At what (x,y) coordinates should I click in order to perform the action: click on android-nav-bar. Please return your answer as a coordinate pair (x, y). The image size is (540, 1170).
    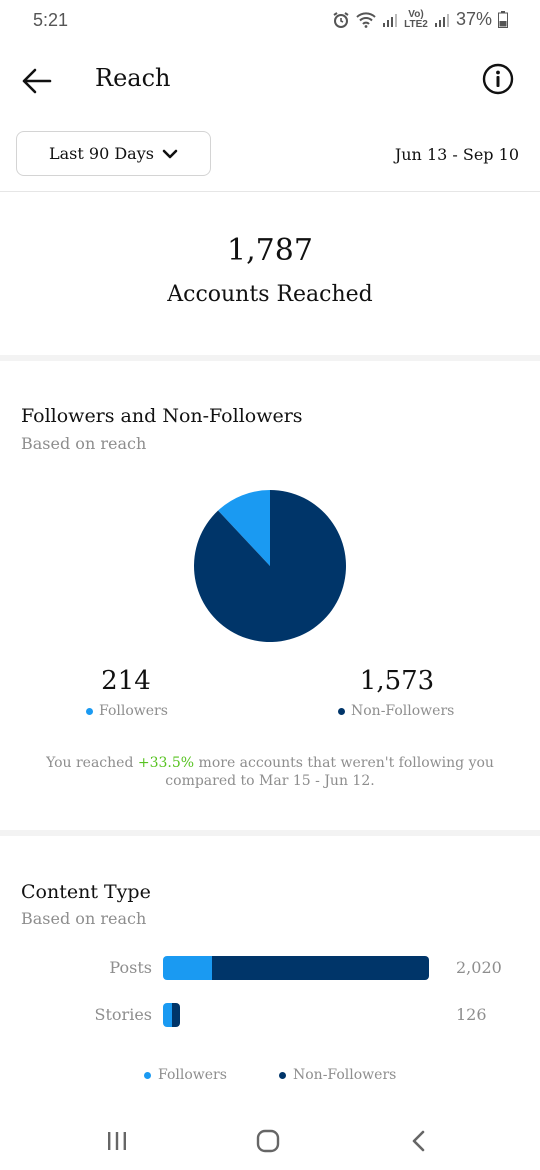
    Looking at the image, I should click on (270, 1140).